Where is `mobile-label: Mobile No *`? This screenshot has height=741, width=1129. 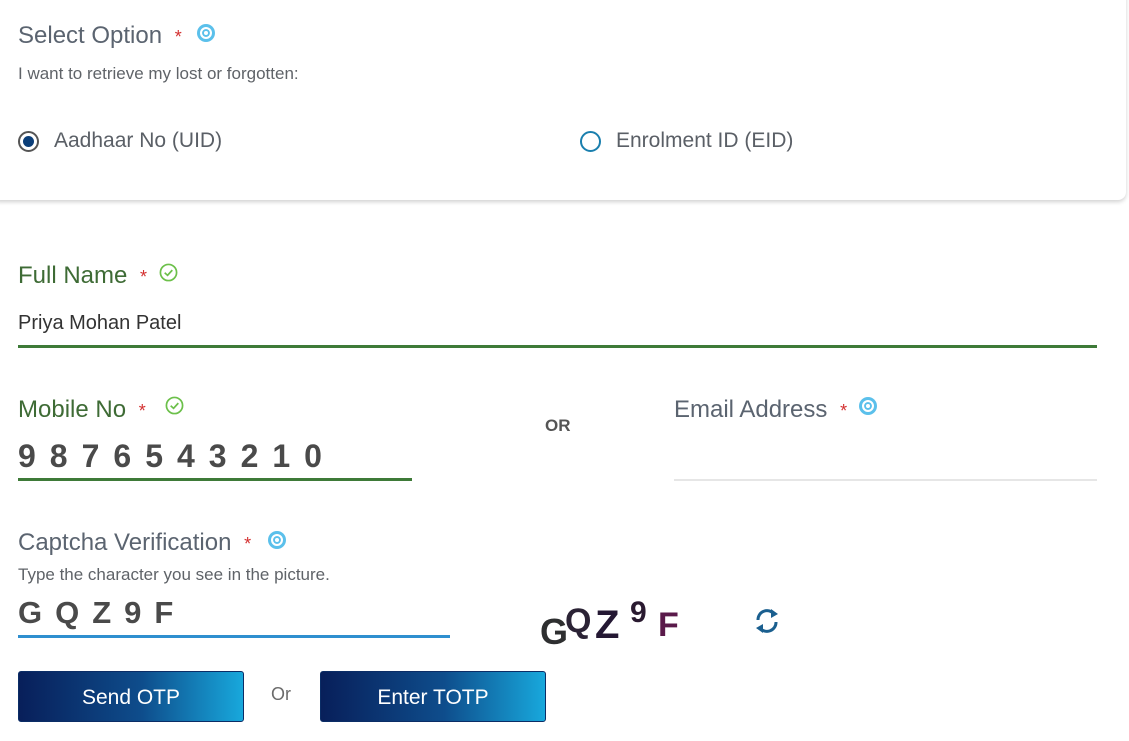
mobile-label: Mobile No * is located at coordinates (82, 410).